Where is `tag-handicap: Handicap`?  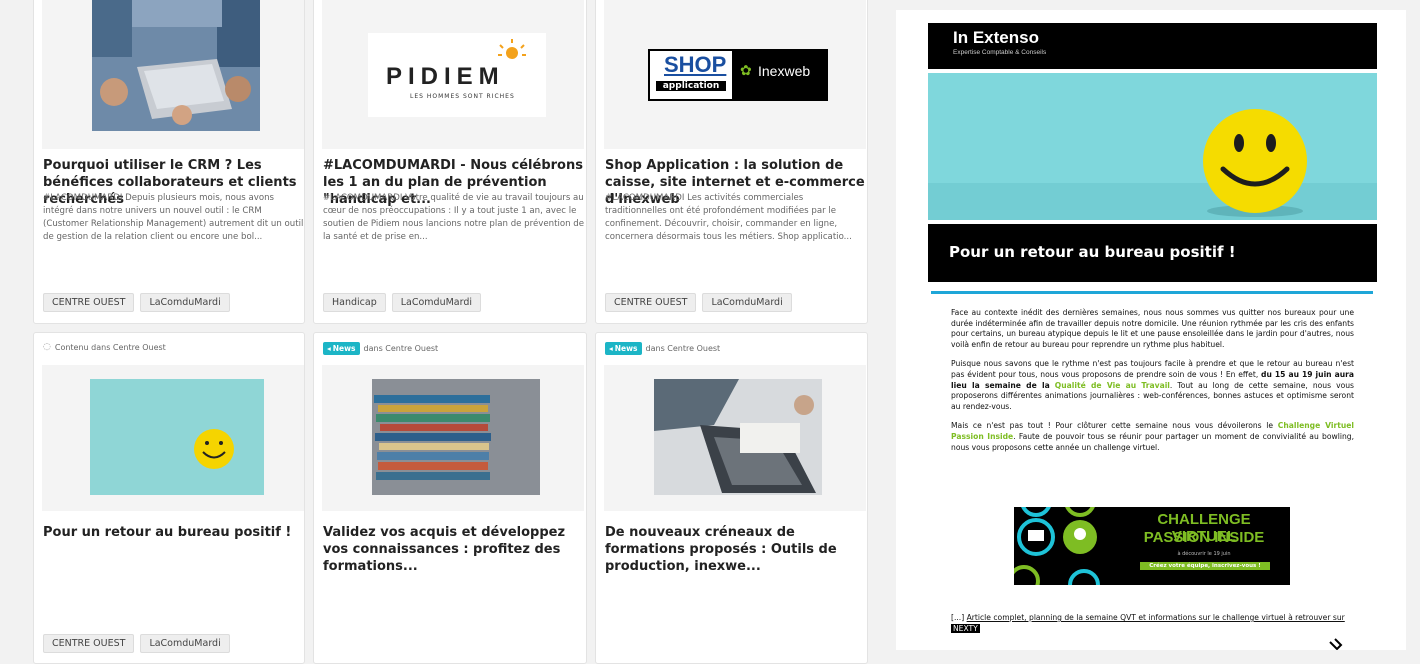
tag-handicap: Handicap is located at coordinates (354, 302).